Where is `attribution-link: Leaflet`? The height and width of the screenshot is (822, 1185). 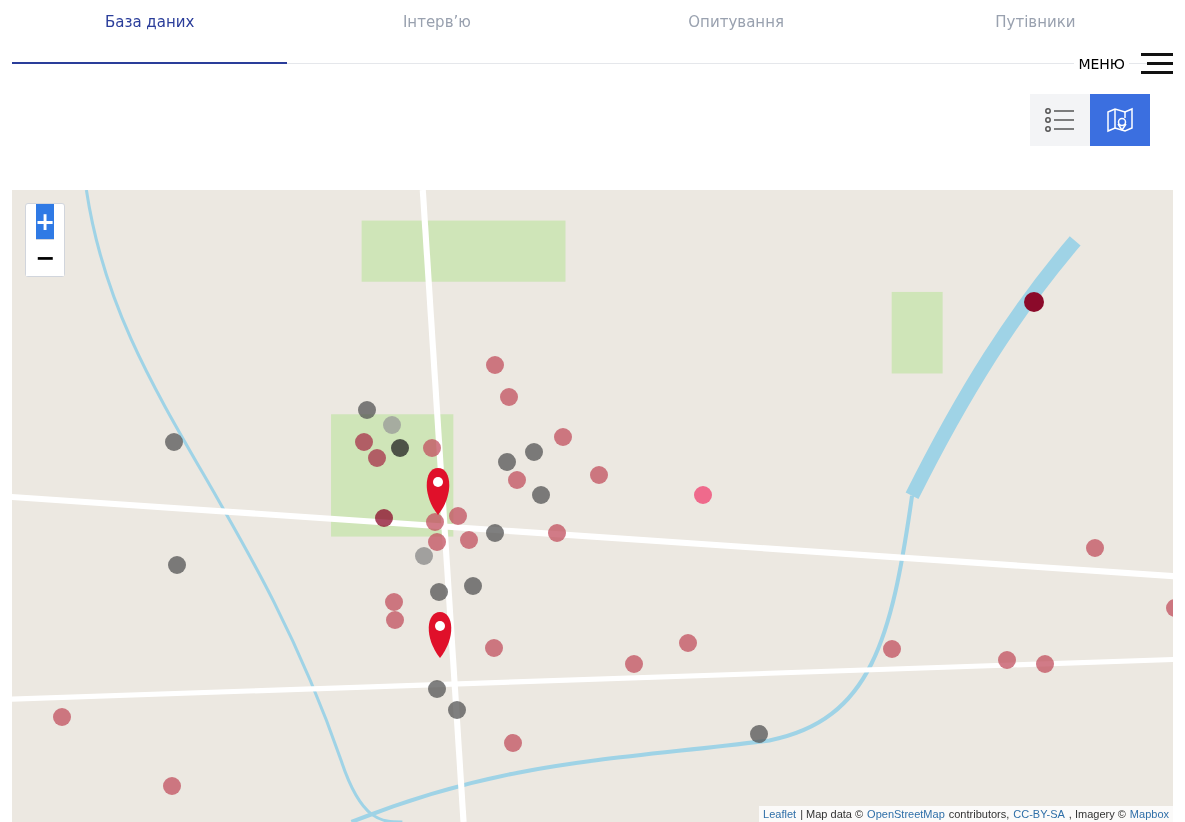 attribution-link: Leaflet is located at coordinates (780, 814).